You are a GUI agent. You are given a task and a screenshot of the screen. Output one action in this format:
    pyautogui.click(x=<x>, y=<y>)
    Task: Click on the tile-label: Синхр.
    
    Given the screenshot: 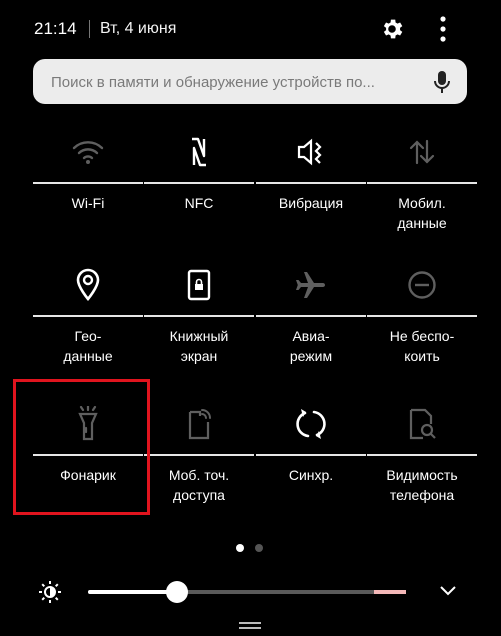 What is the action you would take?
    pyautogui.click(x=311, y=475)
    